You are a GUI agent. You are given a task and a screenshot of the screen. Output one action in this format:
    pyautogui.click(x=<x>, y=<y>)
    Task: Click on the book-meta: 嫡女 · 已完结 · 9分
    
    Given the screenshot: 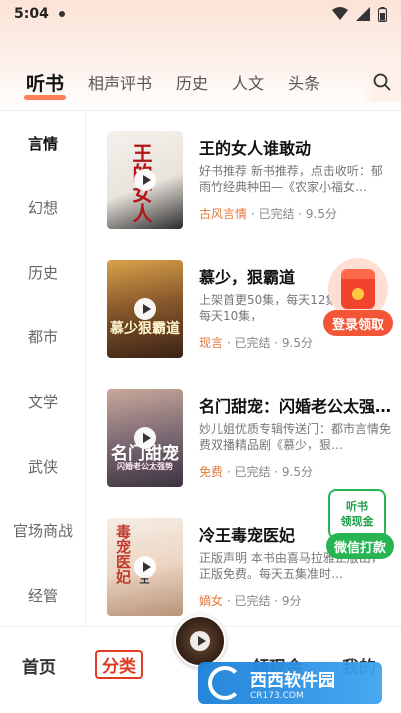 What is the action you would take?
    pyautogui.click(x=250, y=600)
    